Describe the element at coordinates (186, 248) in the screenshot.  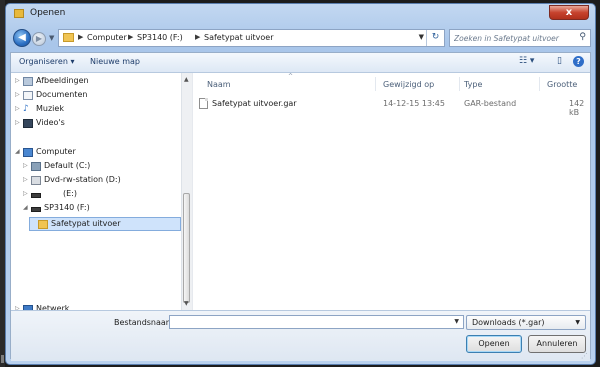
I see `scrollbar-thumb` at that location.